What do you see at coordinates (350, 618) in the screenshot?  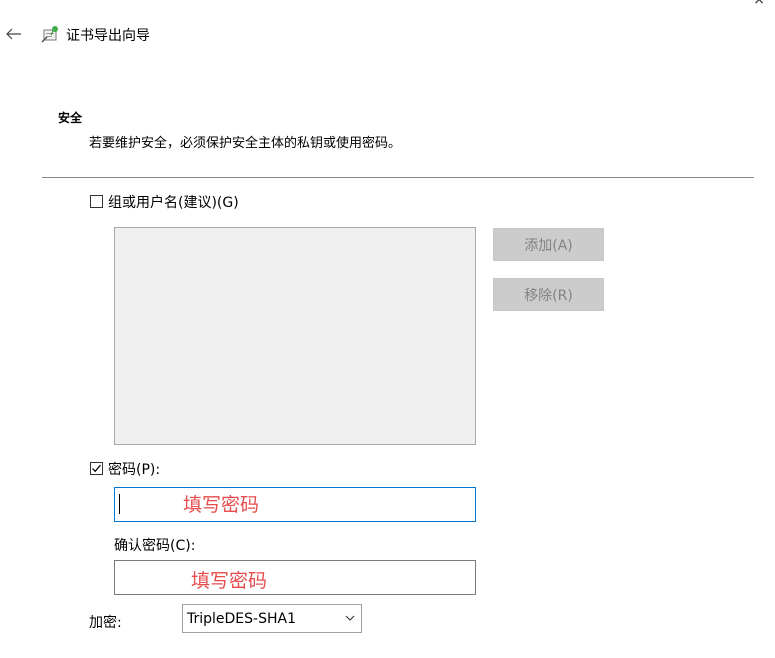 I see `chevron-down-icon` at bounding box center [350, 618].